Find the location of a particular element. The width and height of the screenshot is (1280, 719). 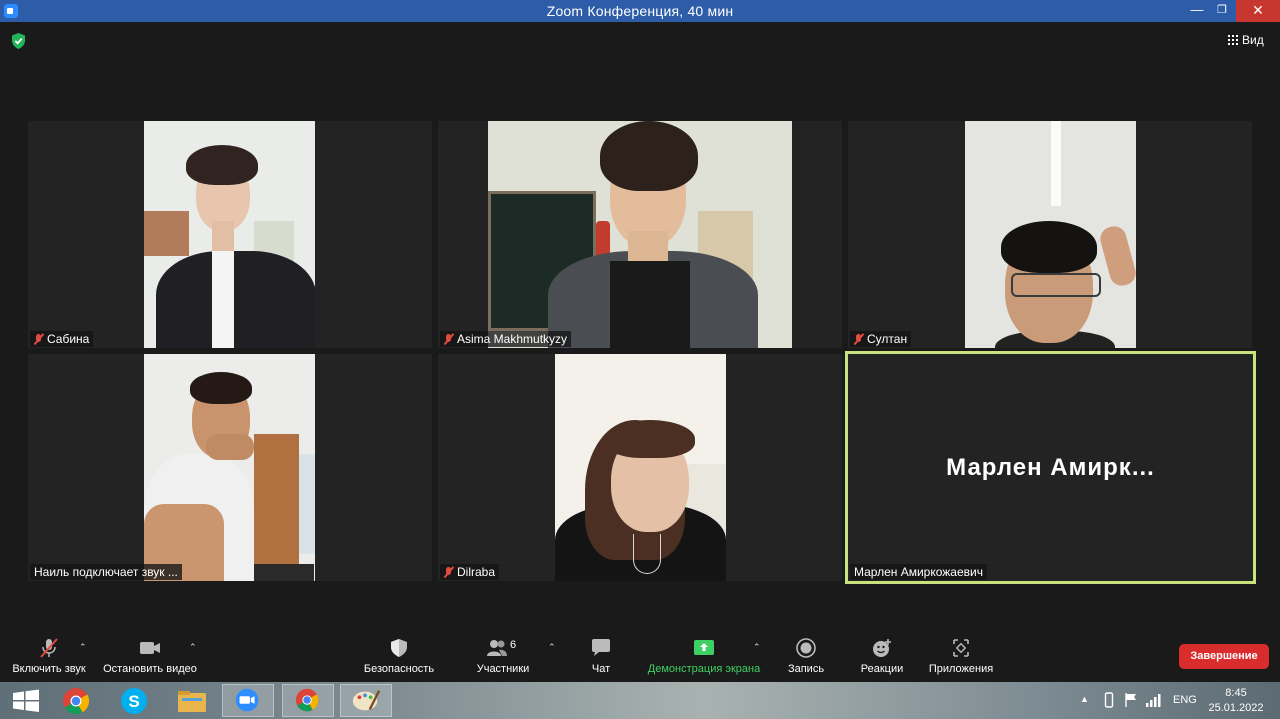

share-screen-button: Демонстрация экрана is located at coordinates (704, 656).